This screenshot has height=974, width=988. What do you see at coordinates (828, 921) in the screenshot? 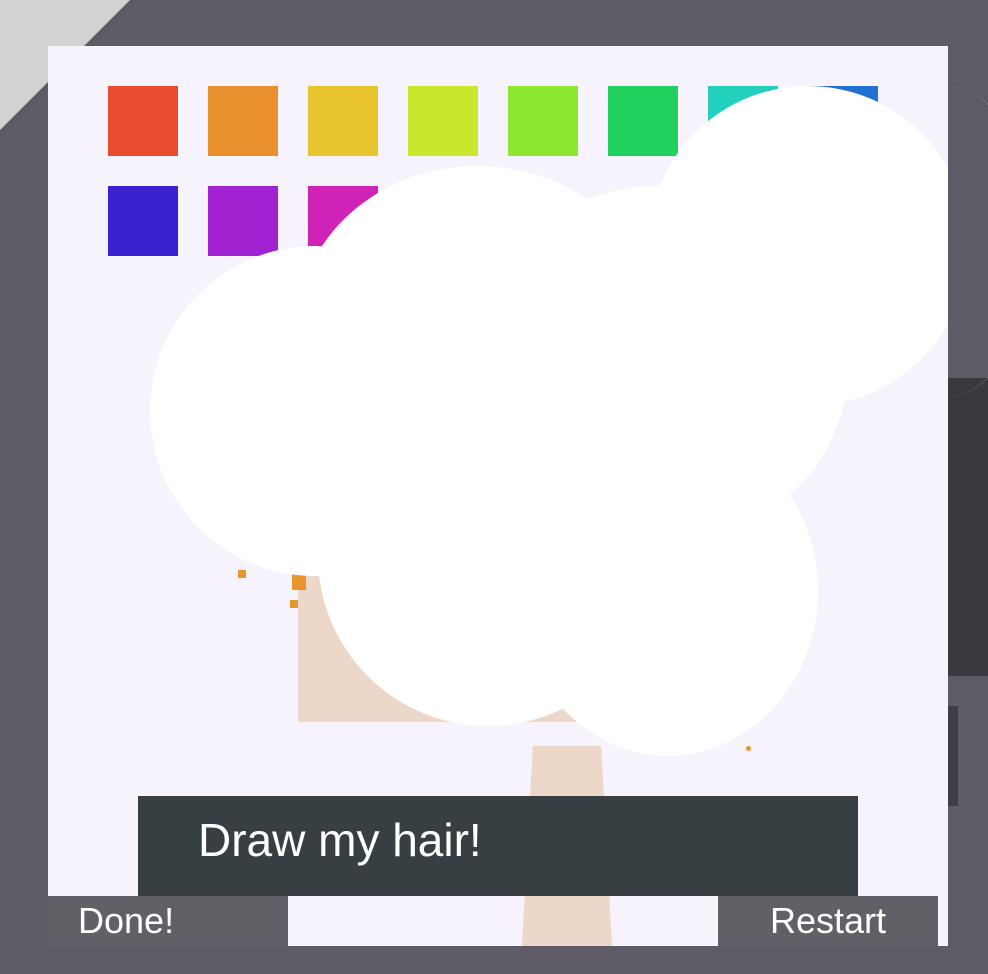
I see `restart-button: Restart` at bounding box center [828, 921].